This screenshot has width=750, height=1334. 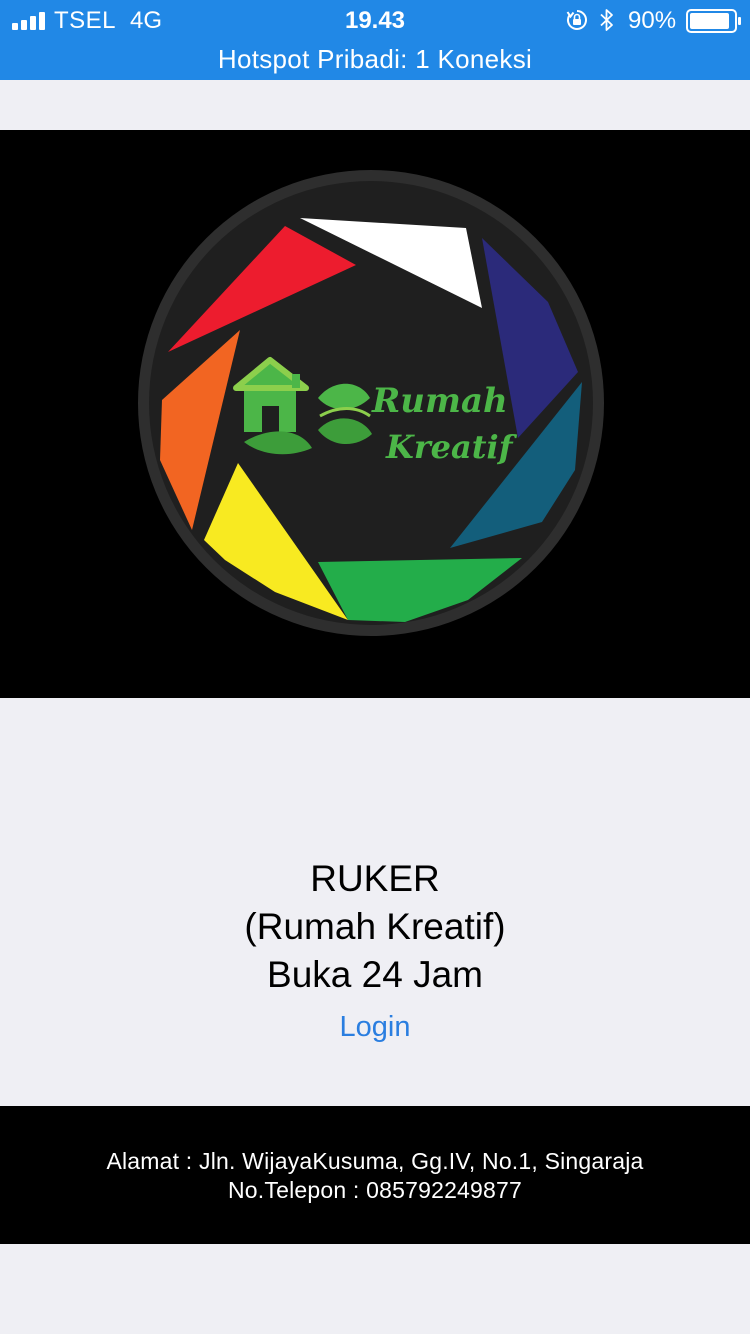 What do you see at coordinates (375, 974) in the screenshot?
I see `opening-hours: Buka 24 Jam` at bounding box center [375, 974].